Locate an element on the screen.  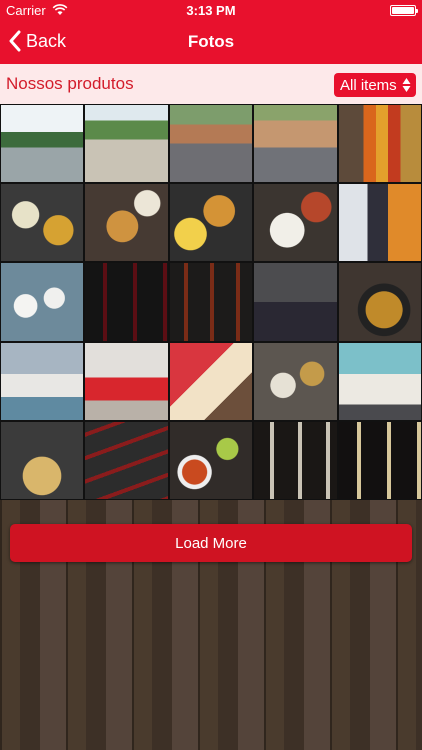
load-more-button: Load More is located at coordinates (211, 543).